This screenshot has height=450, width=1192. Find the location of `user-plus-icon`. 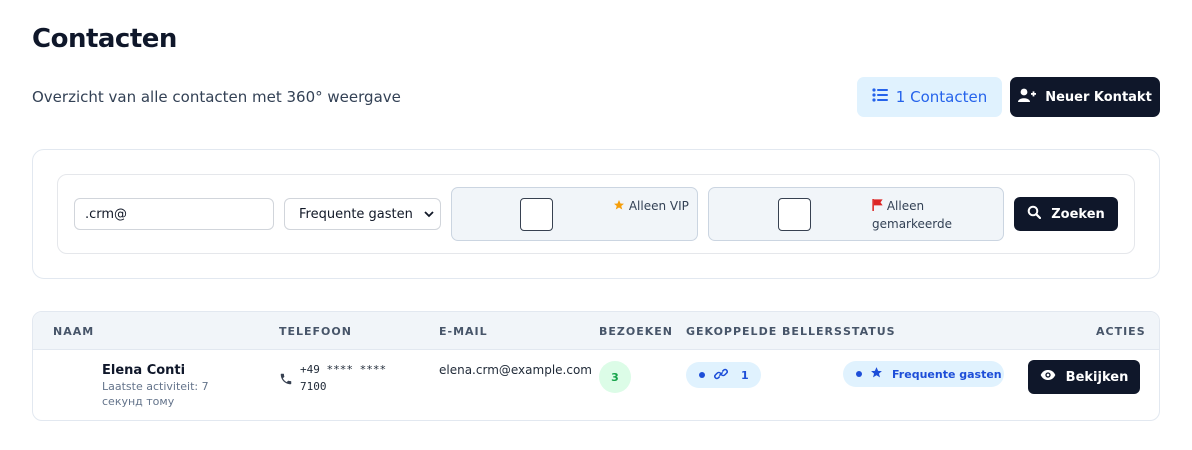

user-plus-icon is located at coordinates (1027, 97).